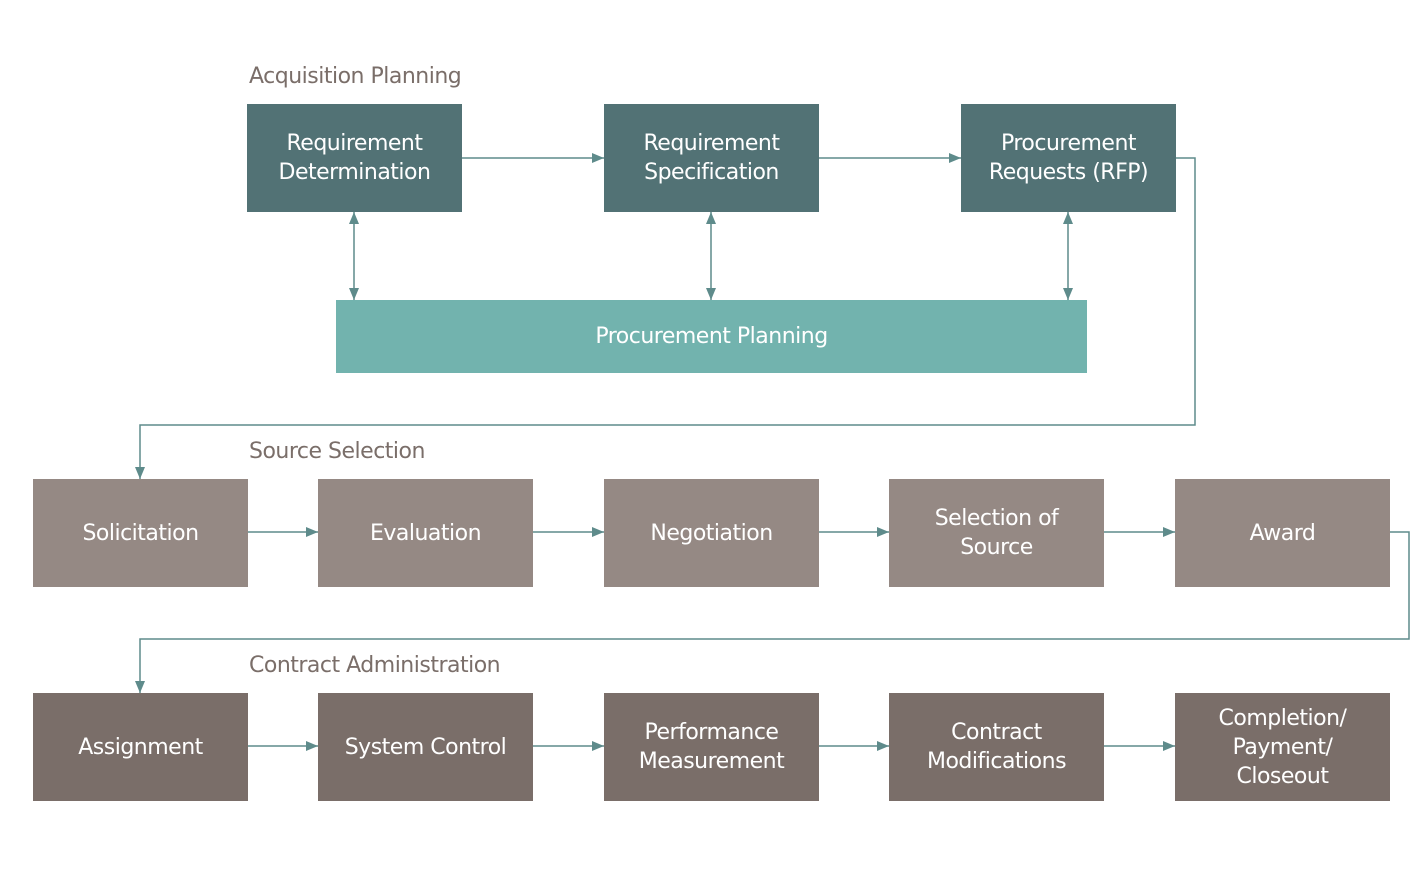  Describe the element at coordinates (375, 665) in the screenshot. I see `section-label: Contract Administration` at that location.